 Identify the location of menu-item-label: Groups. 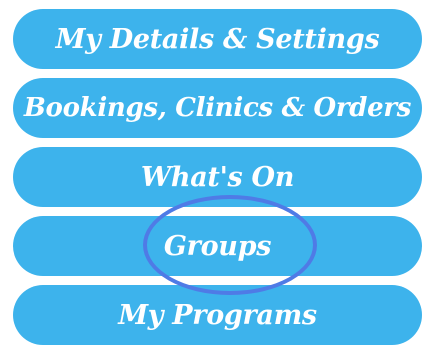
(217, 246).